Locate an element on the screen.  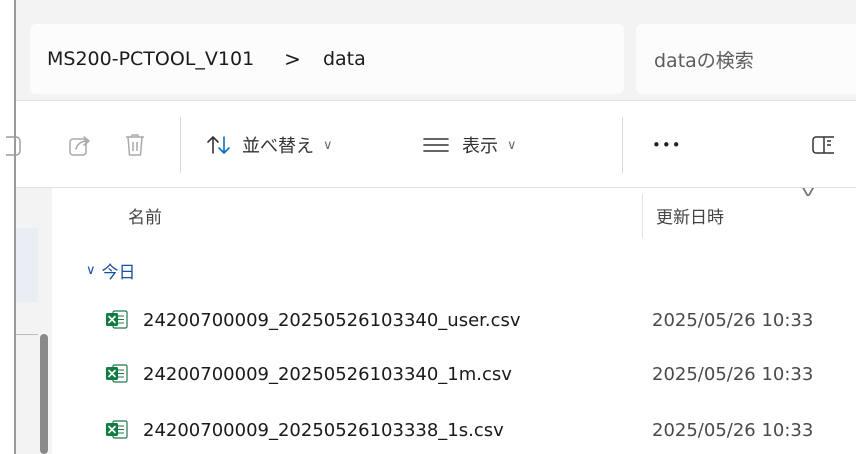
share-icon is located at coordinates (81, 145).